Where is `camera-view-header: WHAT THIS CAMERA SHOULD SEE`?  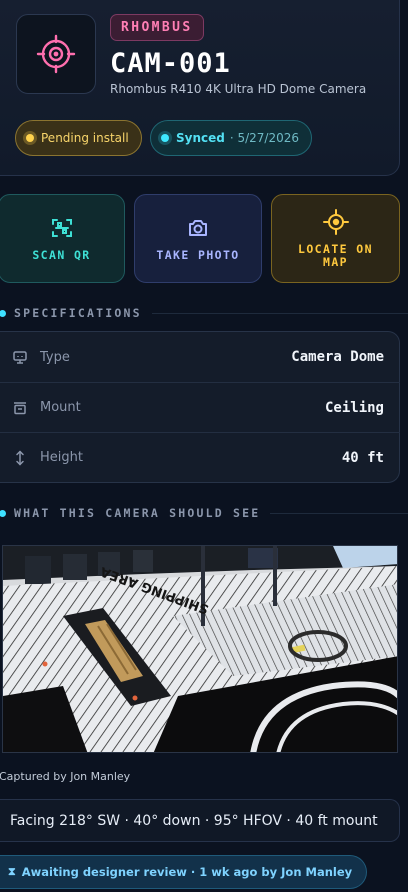 camera-view-header: WHAT THIS CAMERA SHOULD SEE is located at coordinates (204, 513).